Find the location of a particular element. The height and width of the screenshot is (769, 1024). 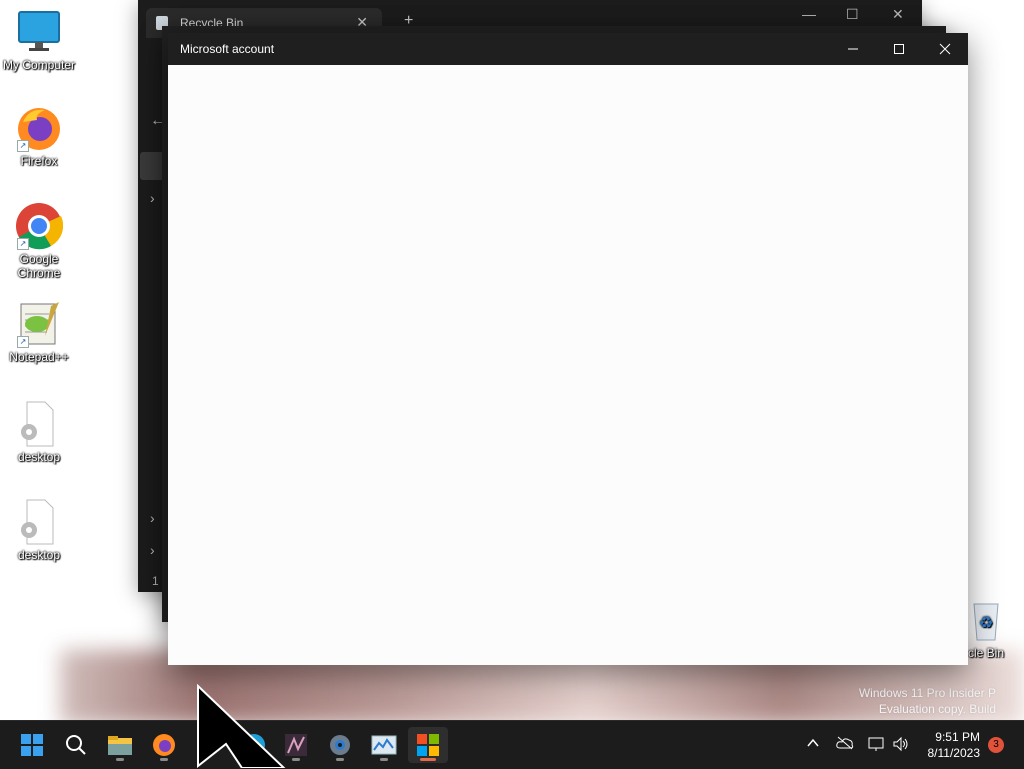

notepadpp-icon: ↗ is located at coordinates (39, 324).